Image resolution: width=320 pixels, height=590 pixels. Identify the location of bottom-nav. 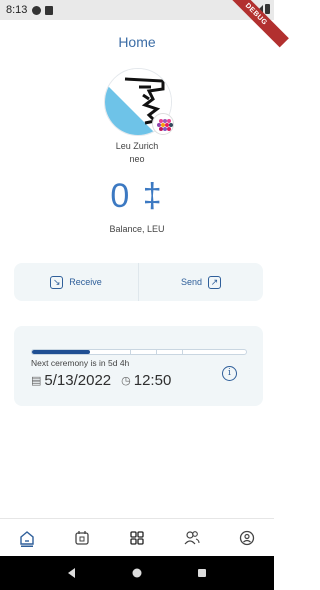
(137, 537).